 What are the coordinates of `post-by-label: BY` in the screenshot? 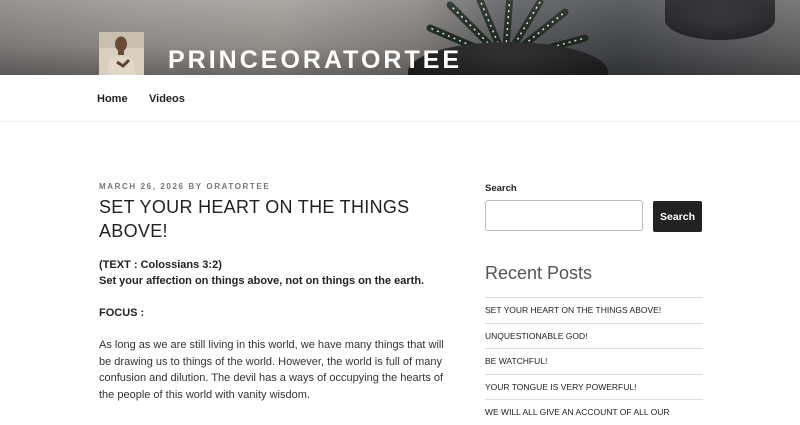 It's located at (195, 186).